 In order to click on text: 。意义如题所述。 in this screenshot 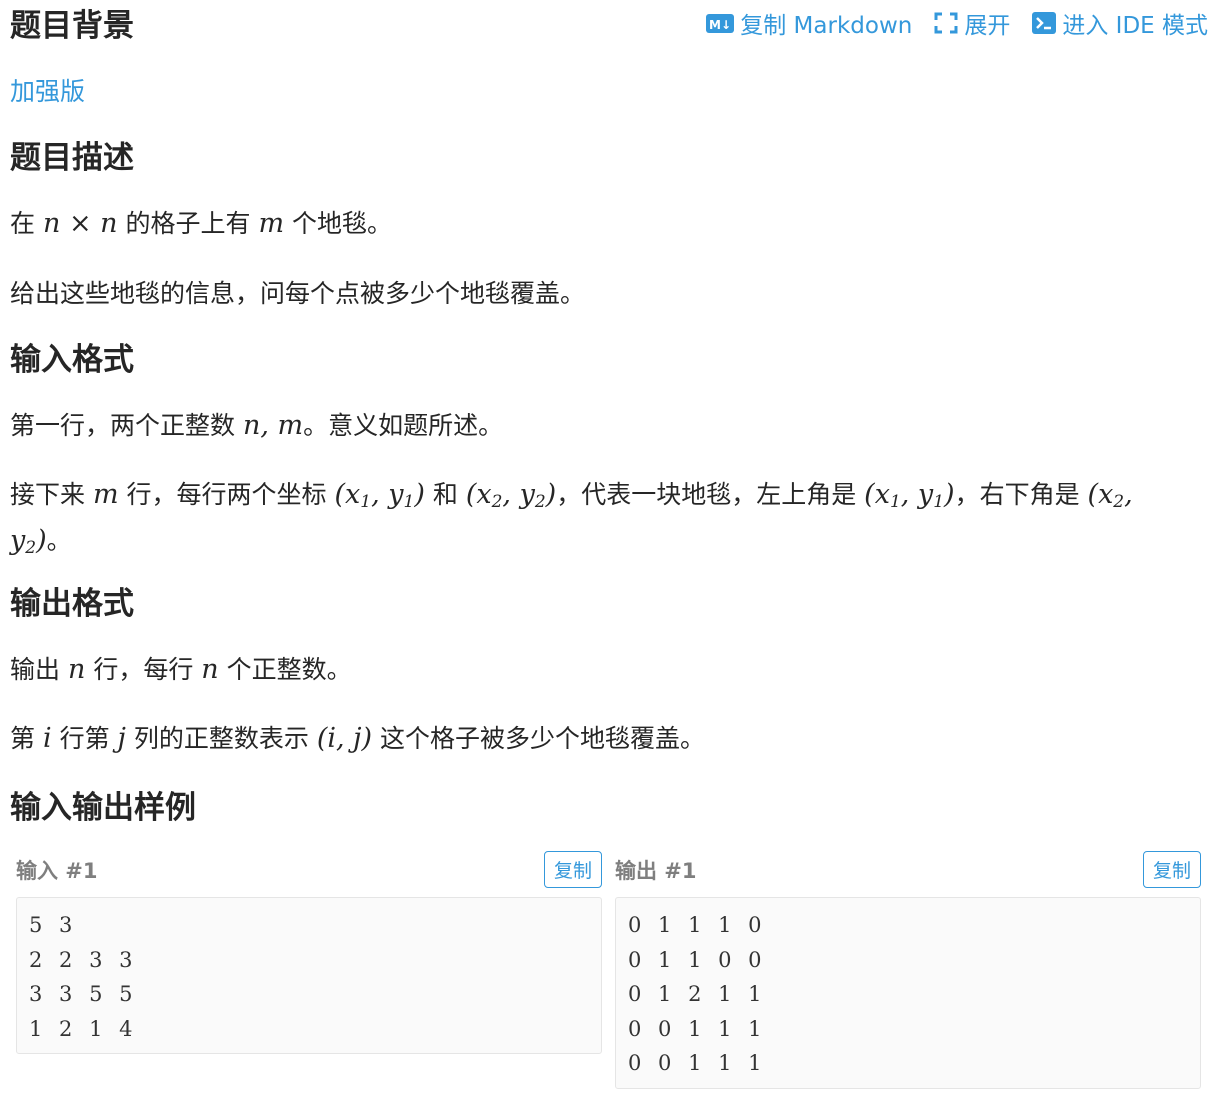, I will do `click(403, 425)`.